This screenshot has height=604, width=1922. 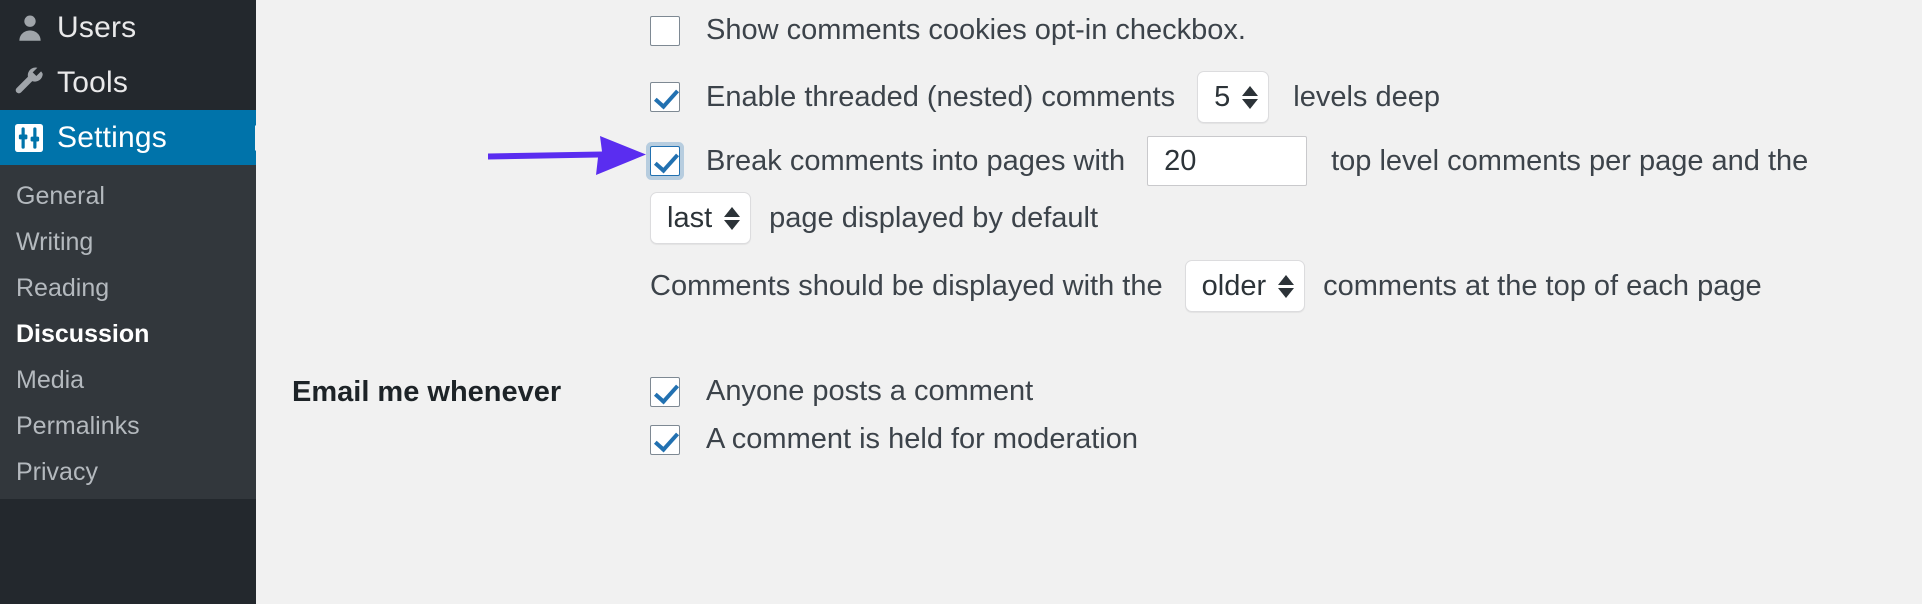 I want to click on threaded-comments-label: Enable threaded (nested) comments, so click(x=941, y=96).